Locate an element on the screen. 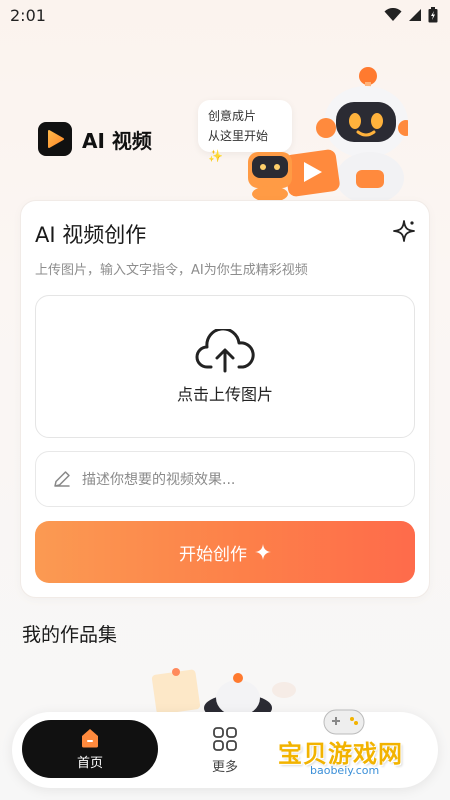 The width and height of the screenshot is (450, 800). cloud-upload-icon is located at coordinates (225, 350).